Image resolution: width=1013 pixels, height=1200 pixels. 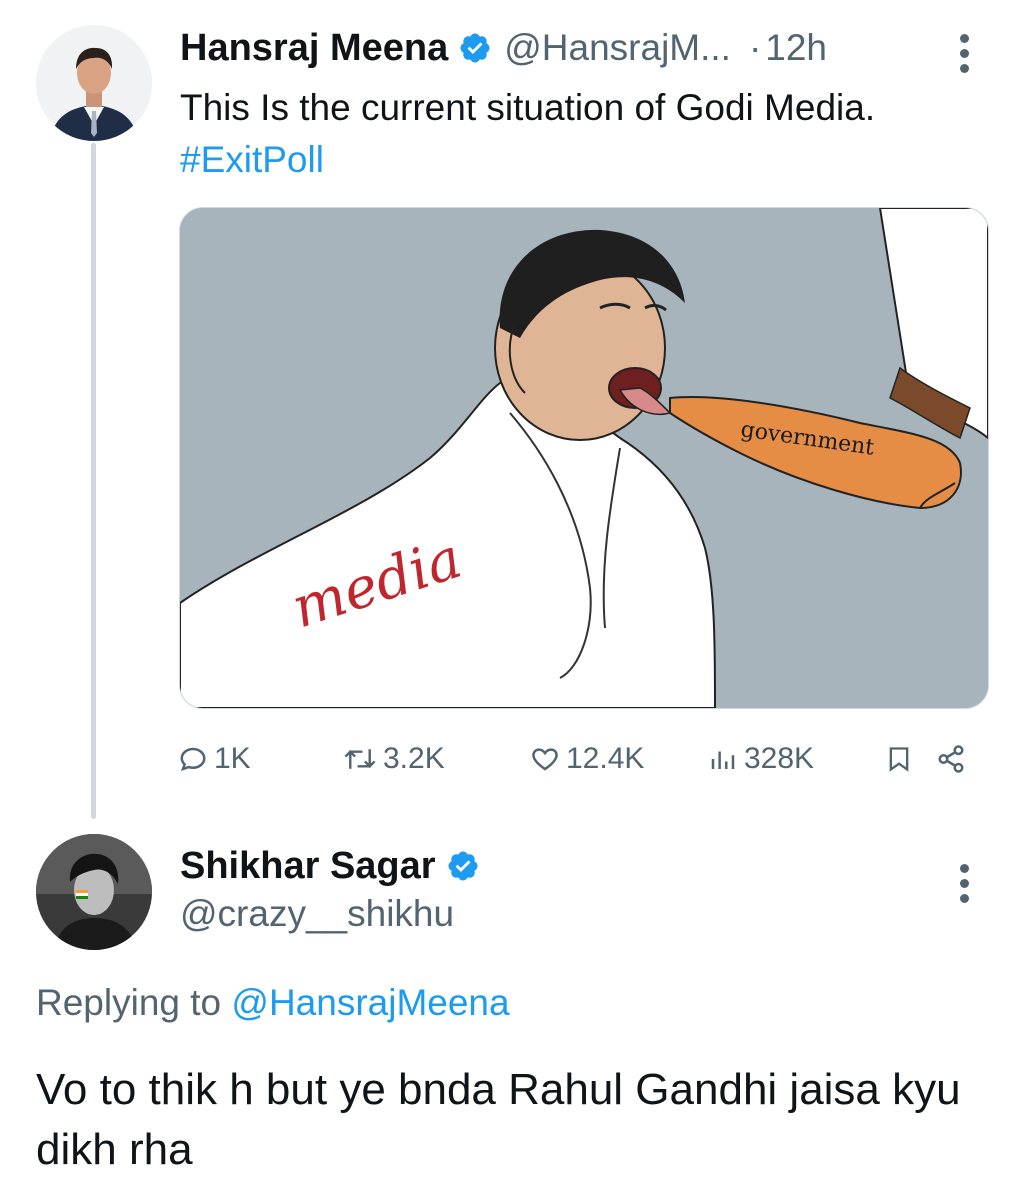 What do you see at coordinates (314, 48) in the screenshot?
I see `author-name: Hansraj Meena` at bounding box center [314, 48].